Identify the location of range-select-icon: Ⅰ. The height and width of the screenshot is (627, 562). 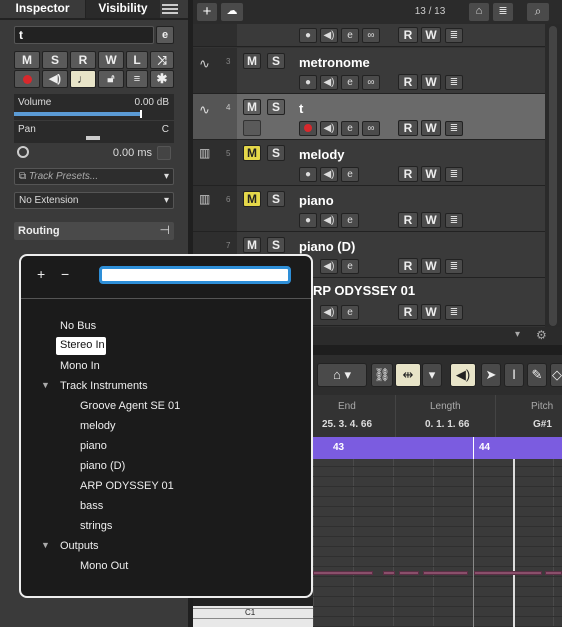
(514, 375).